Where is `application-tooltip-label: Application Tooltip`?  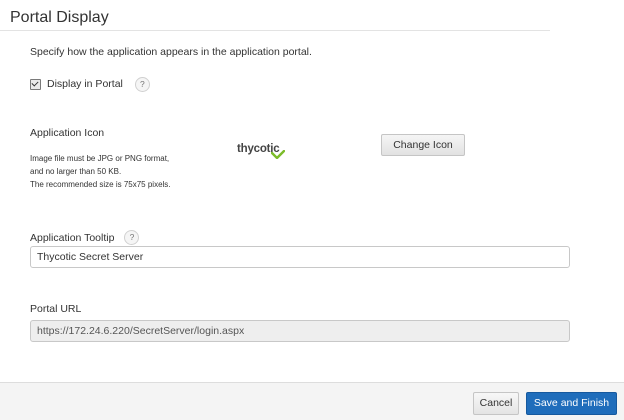 application-tooltip-label: Application Tooltip is located at coordinates (72, 237).